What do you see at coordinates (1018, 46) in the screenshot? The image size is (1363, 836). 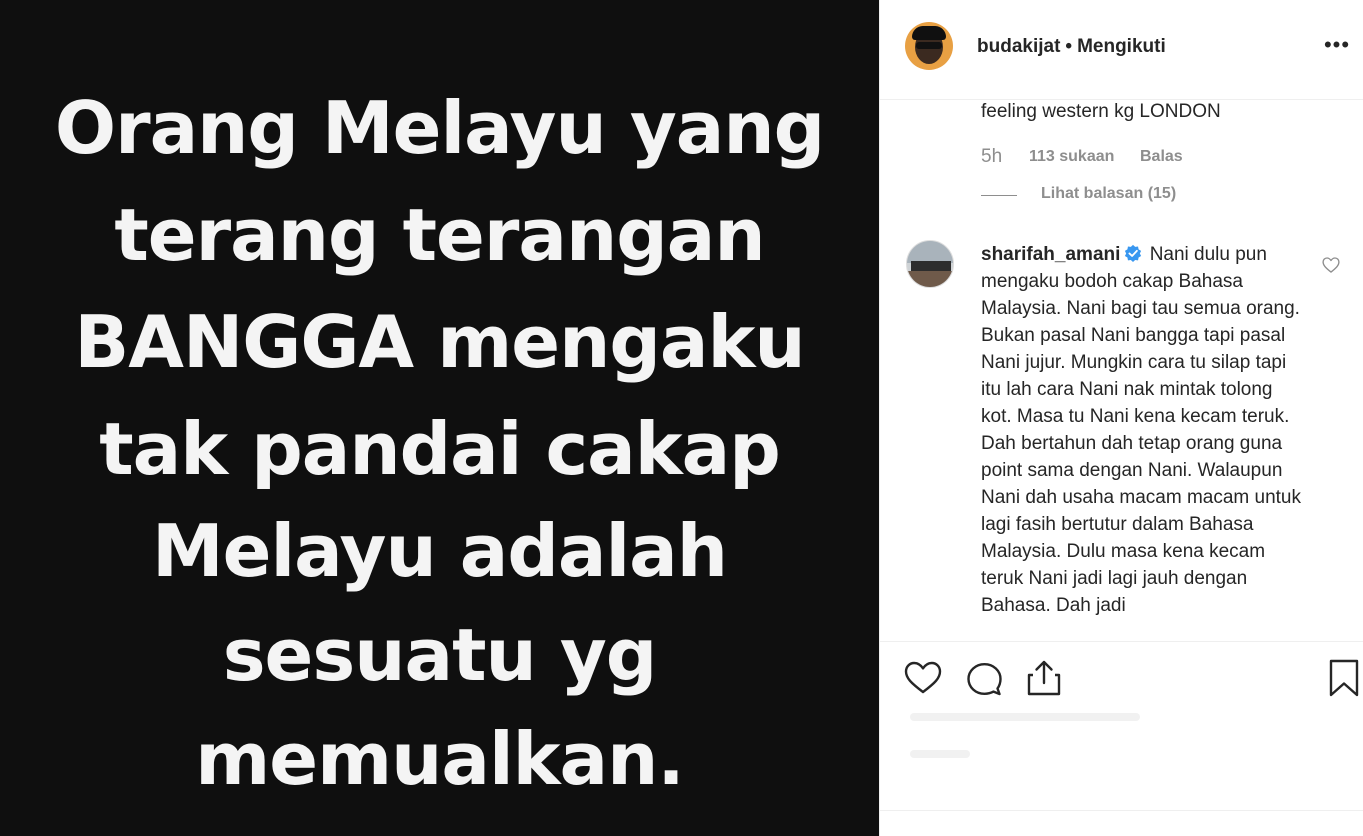 I see `username-link: budakijat` at bounding box center [1018, 46].